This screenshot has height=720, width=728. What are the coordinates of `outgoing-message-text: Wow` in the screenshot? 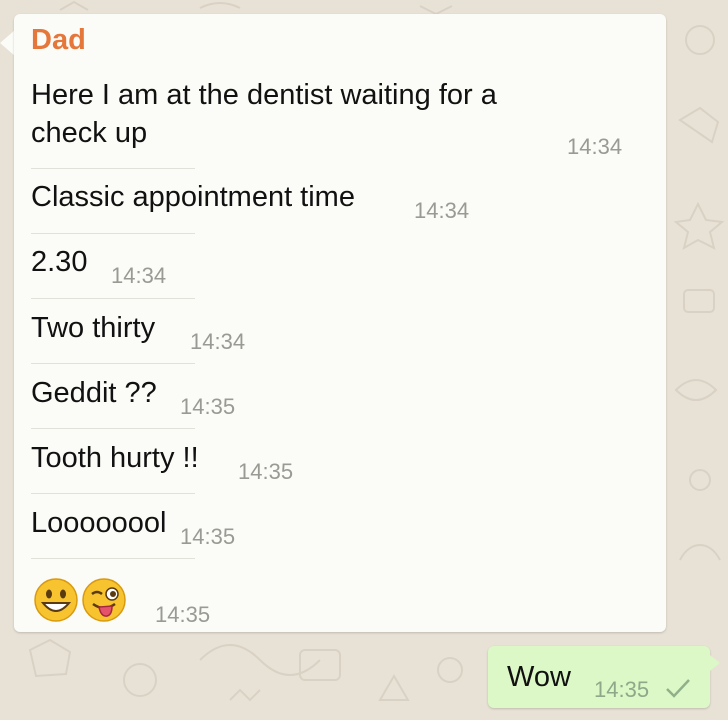 It's located at (539, 677).